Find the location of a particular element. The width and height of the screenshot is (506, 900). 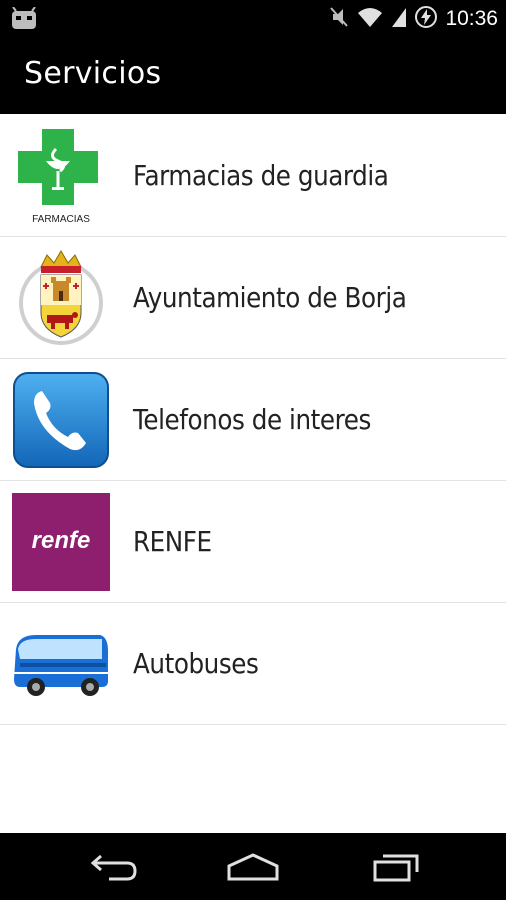

pharmacy-cross-icon: FARMACIAS is located at coordinates (61, 176).